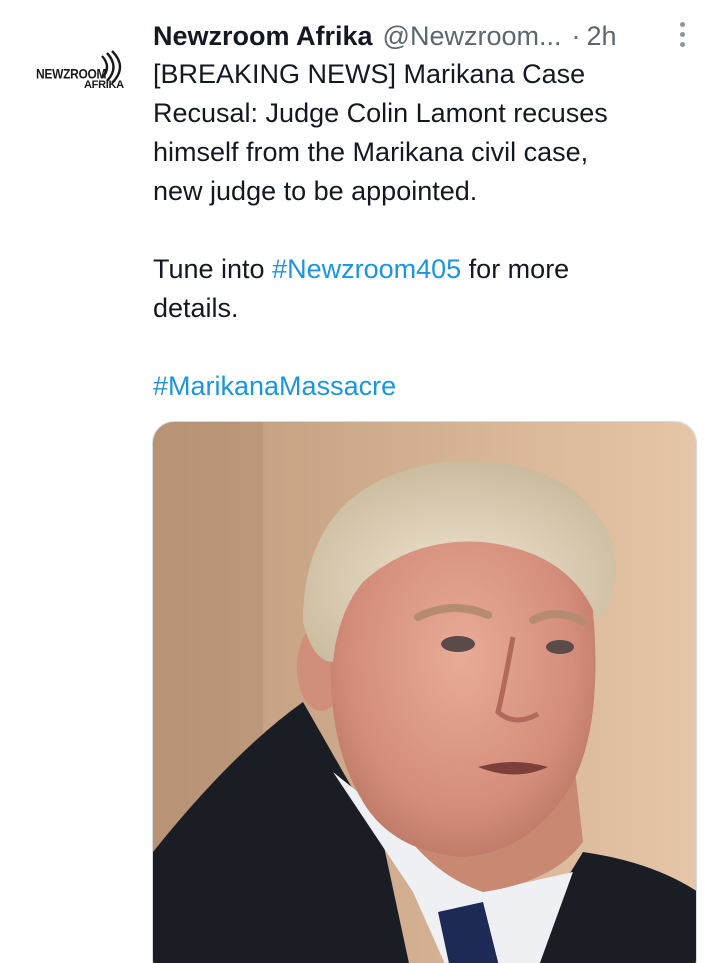 The image size is (720, 963). What do you see at coordinates (371, 152) in the screenshot?
I see `tweet-line: himself from the Marikana civil case,` at bounding box center [371, 152].